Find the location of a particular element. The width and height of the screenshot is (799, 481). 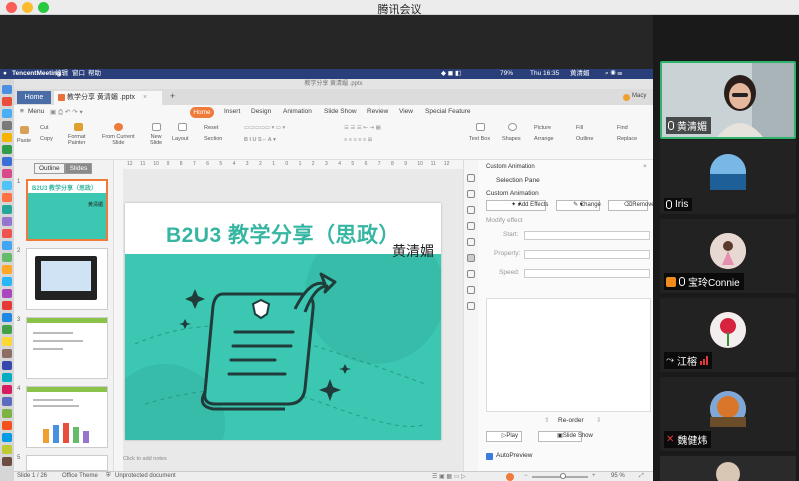

slide-show-button: ▣ Slide Show is located at coordinates (565, 436).